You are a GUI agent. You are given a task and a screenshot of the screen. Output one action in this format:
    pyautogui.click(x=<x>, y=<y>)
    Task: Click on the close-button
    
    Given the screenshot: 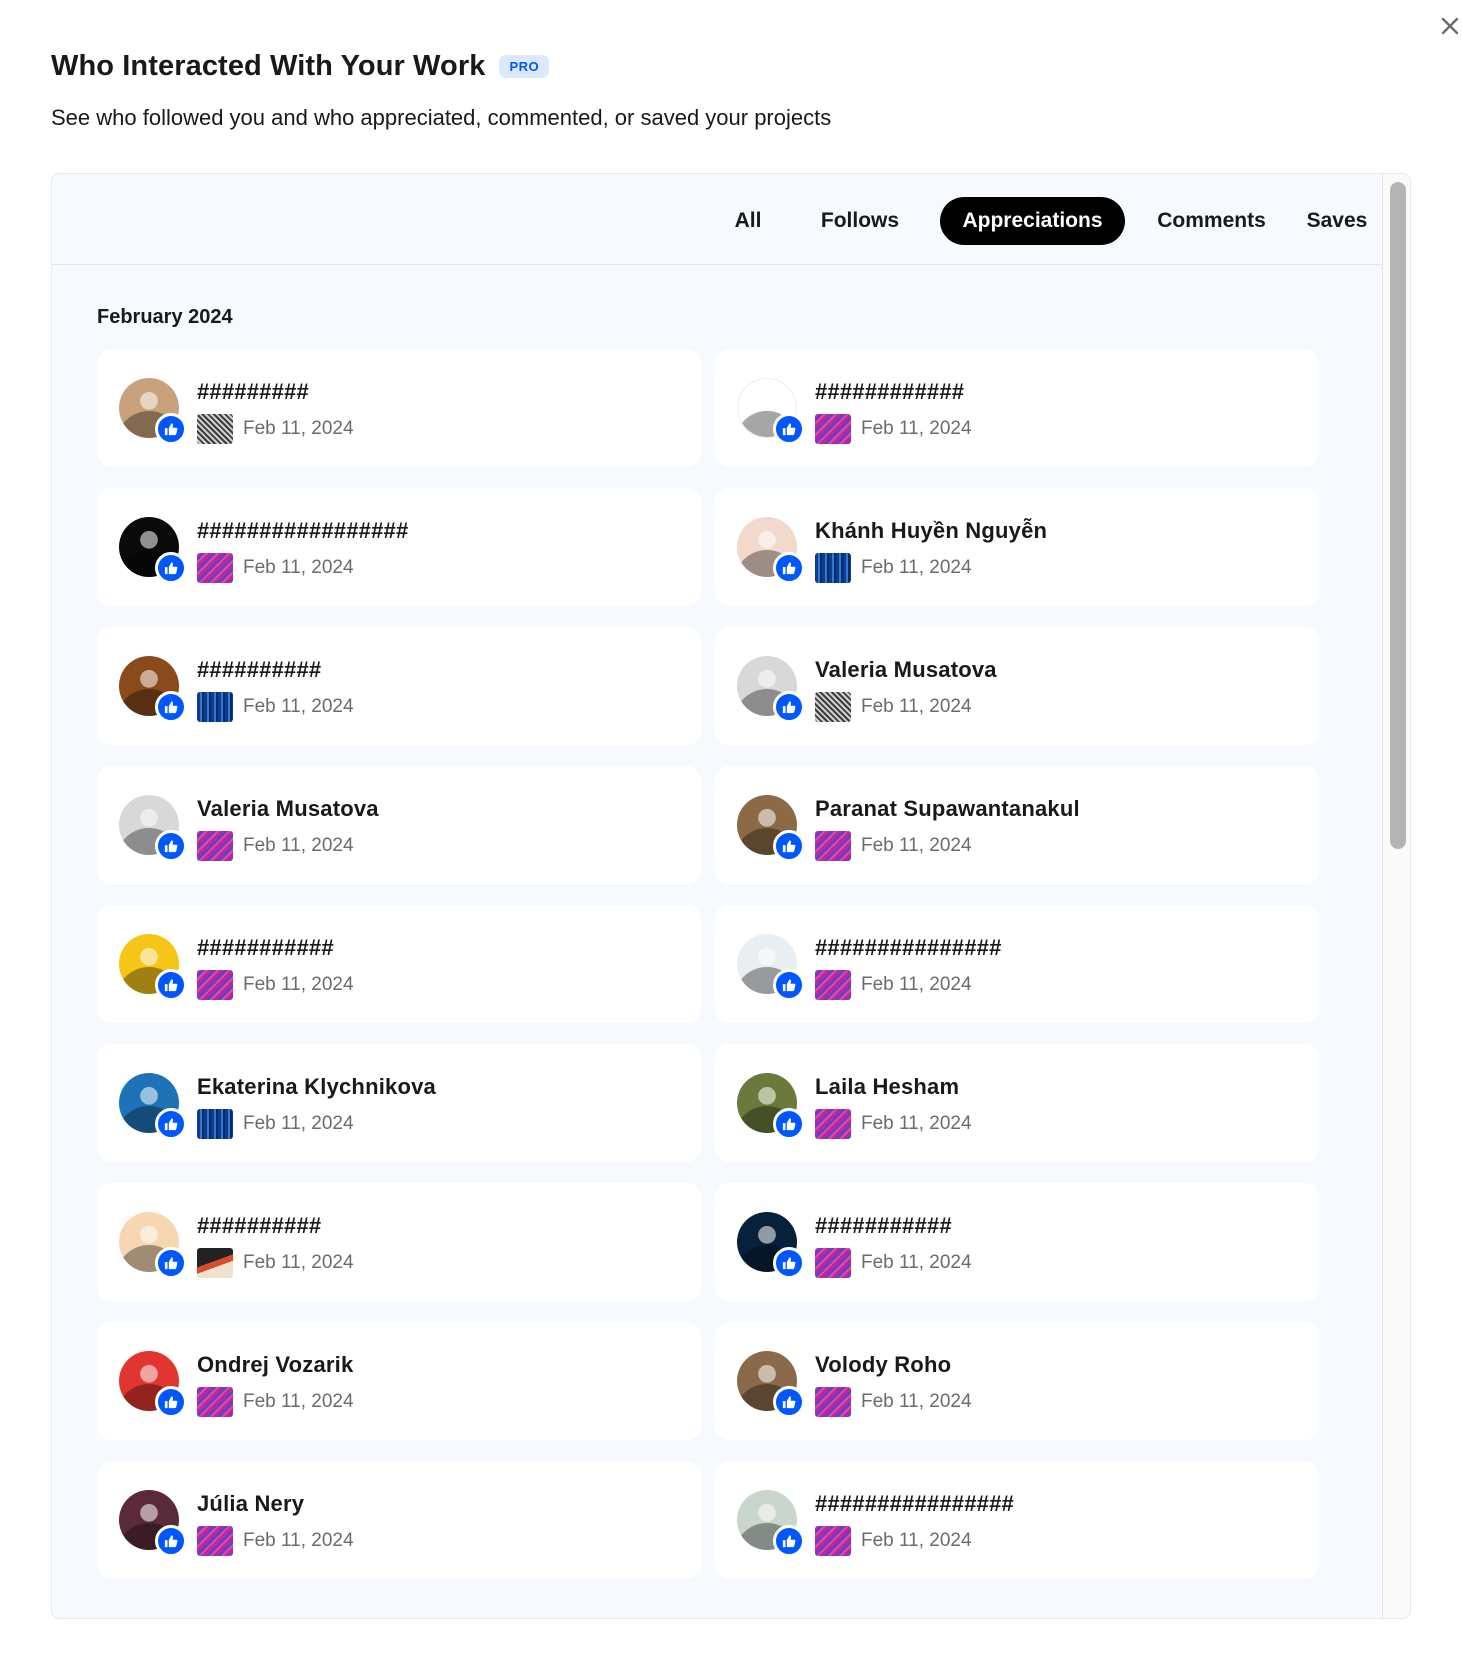 What is the action you would take?
    pyautogui.click(x=1448, y=26)
    